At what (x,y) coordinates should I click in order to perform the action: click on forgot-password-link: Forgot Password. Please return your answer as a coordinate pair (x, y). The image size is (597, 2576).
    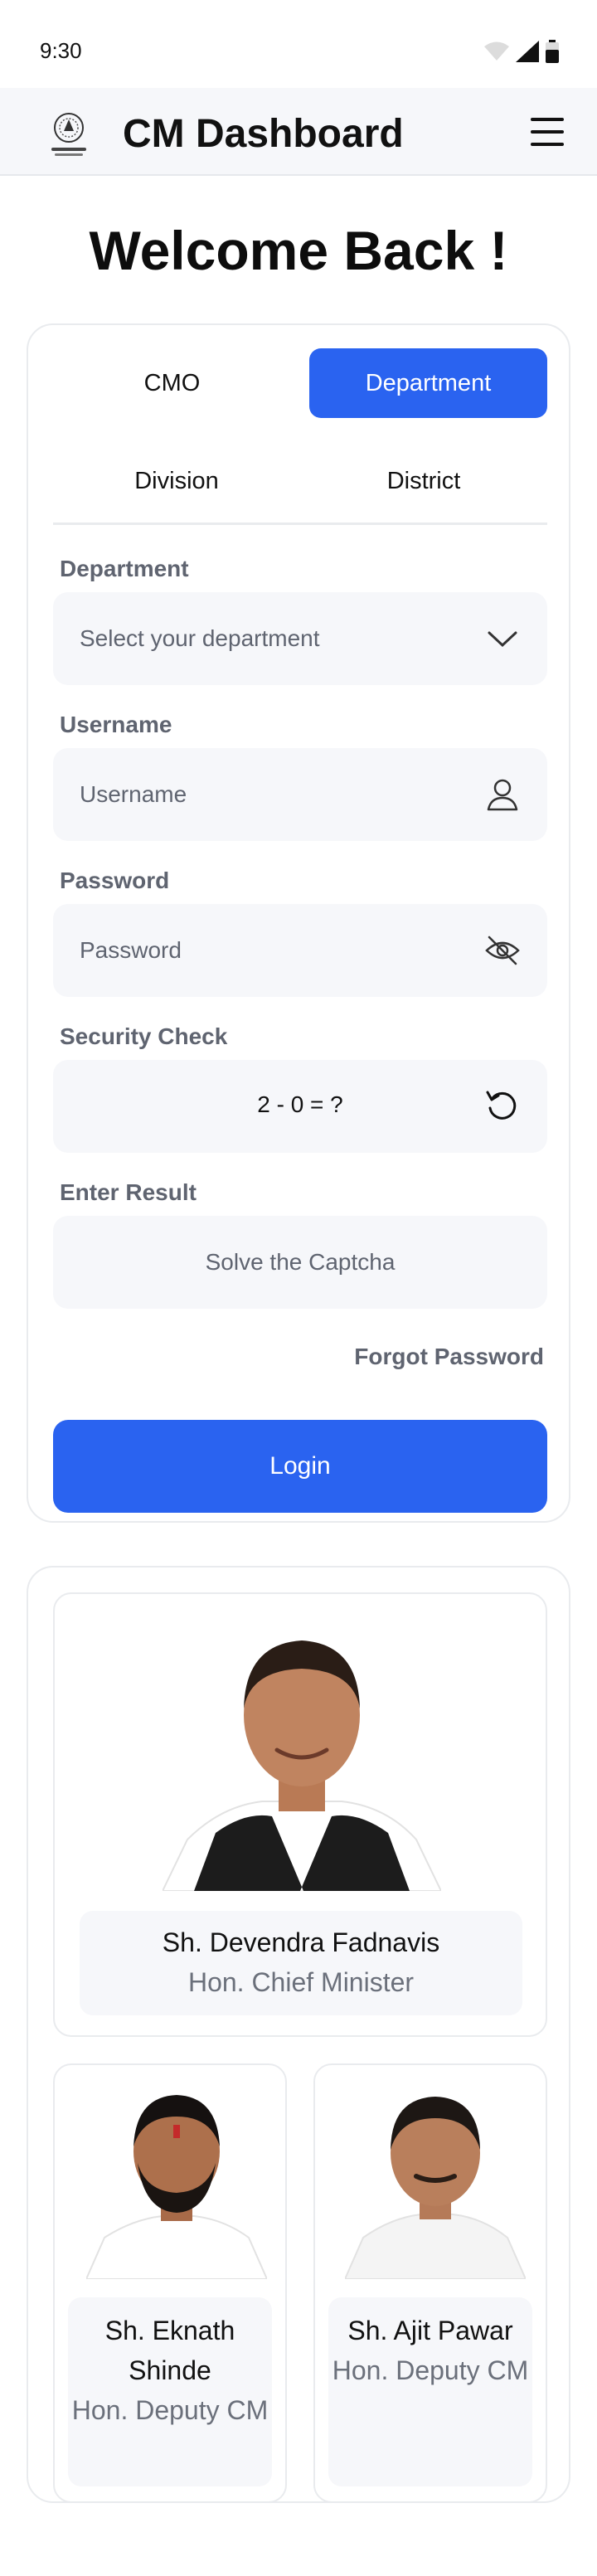
    Looking at the image, I should click on (449, 1357).